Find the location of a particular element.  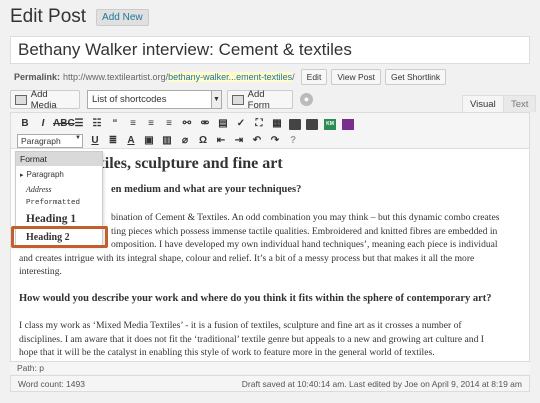

align-center-icon: ≡ is located at coordinates (151, 124).